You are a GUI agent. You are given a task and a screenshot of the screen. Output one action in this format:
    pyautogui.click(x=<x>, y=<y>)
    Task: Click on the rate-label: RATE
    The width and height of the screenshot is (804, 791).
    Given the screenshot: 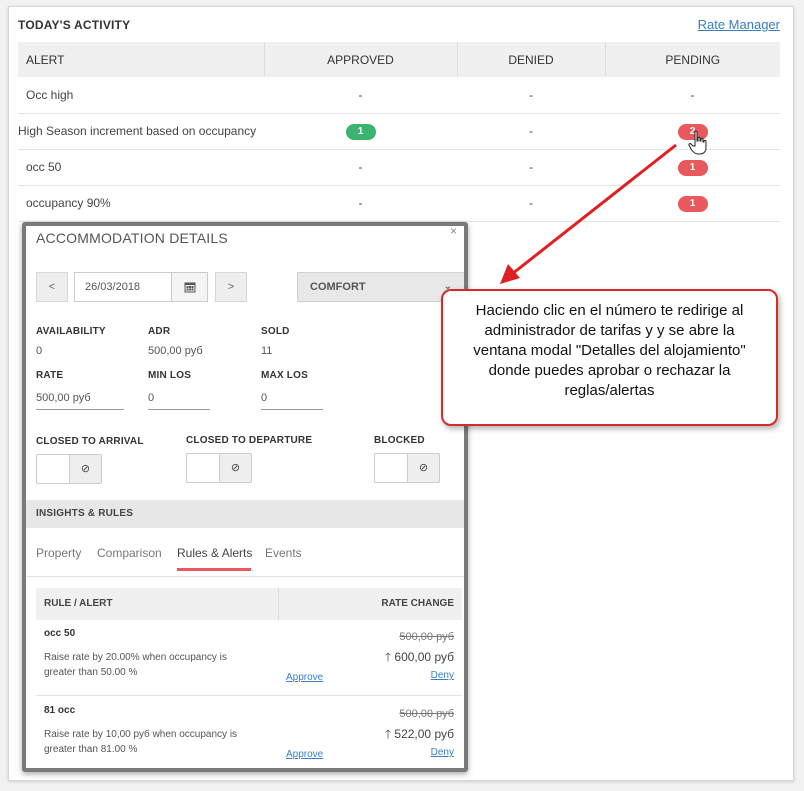 What is the action you would take?
    pyautogui.click(x=50, y=375)
    